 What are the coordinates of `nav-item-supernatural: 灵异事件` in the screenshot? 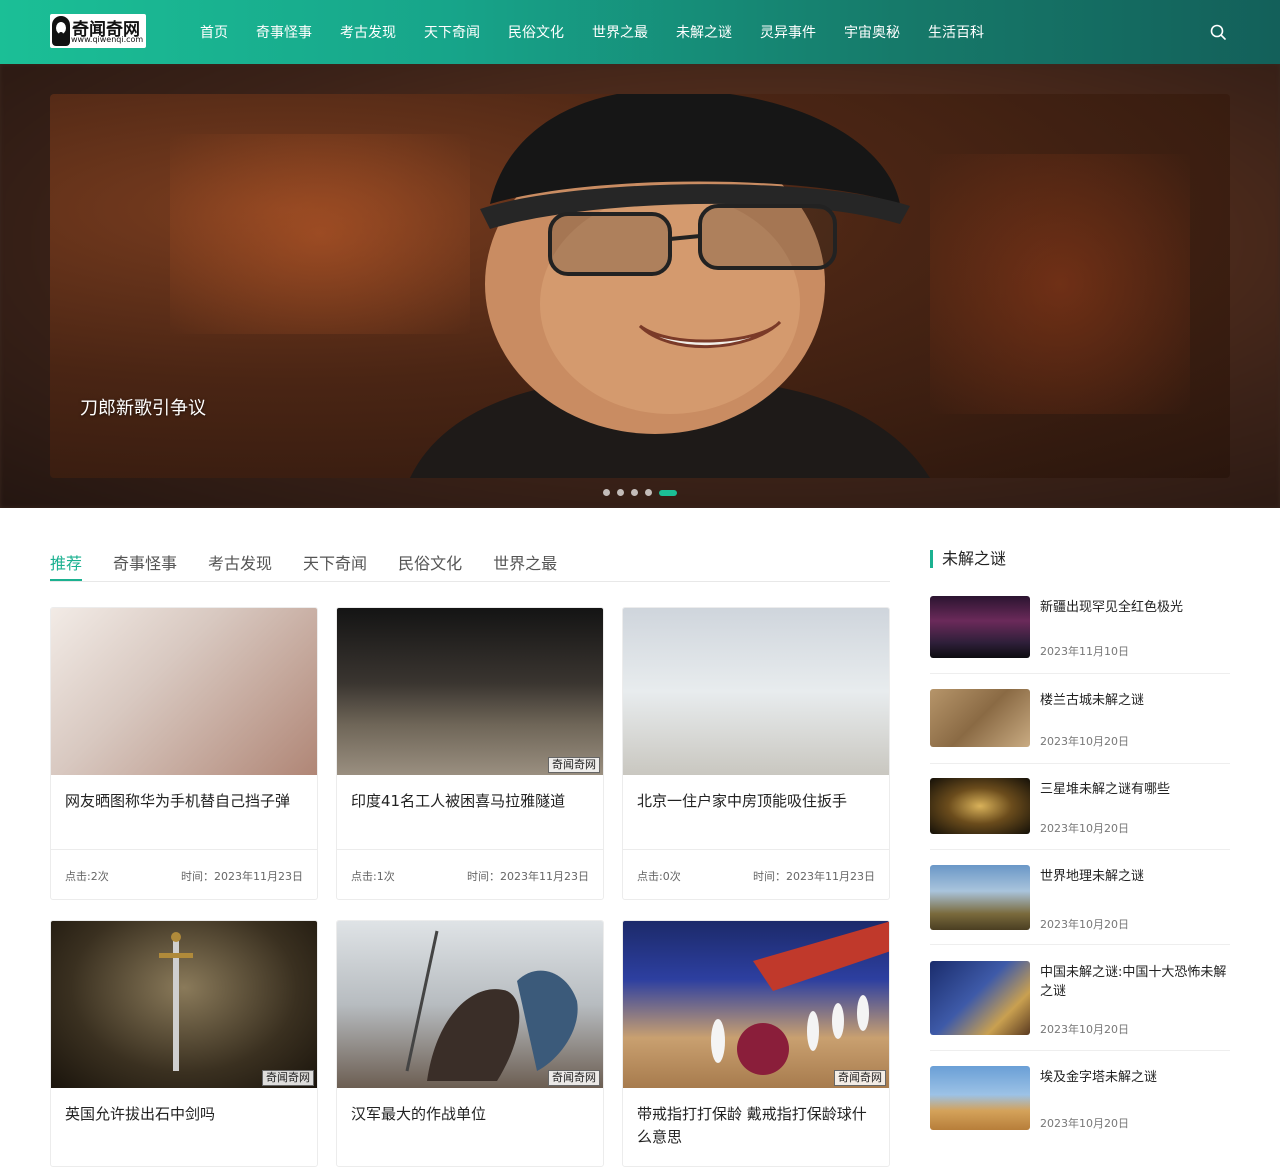 It's located at (788, 32).